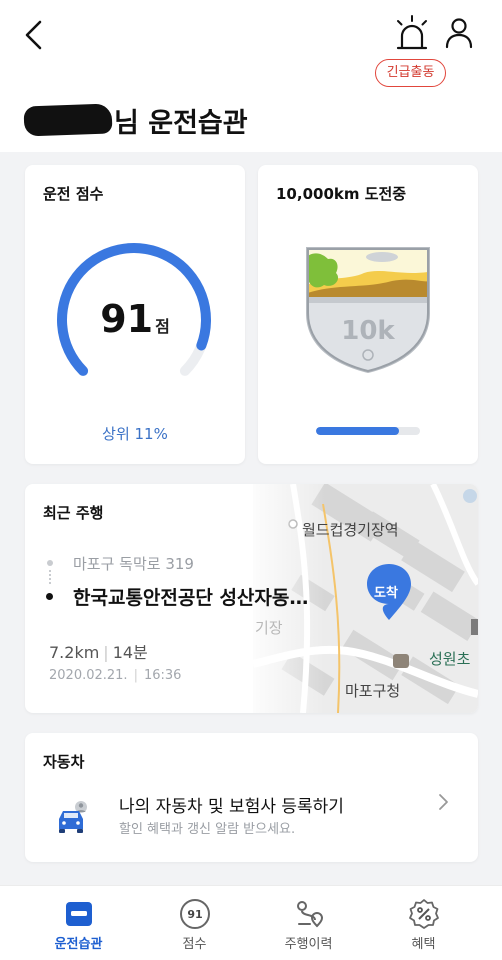 This screenshot has height=960, width=502. I want to click on map-label-station: 월드컵경기장역, so click(350, 530).